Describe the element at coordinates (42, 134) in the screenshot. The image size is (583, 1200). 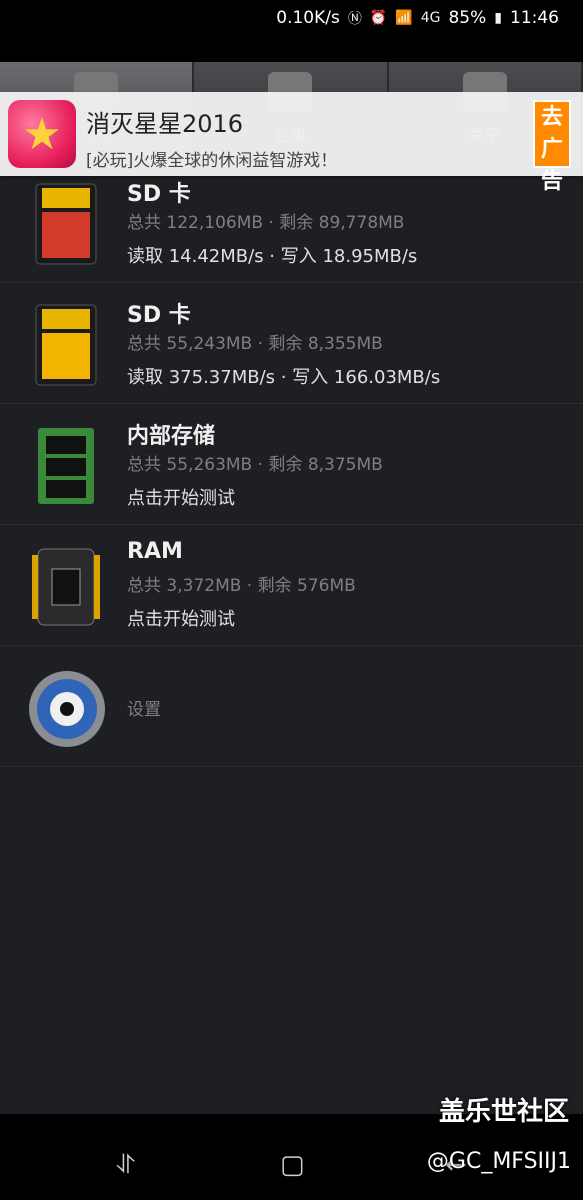
I see `star-app-icon: ★` at that location.